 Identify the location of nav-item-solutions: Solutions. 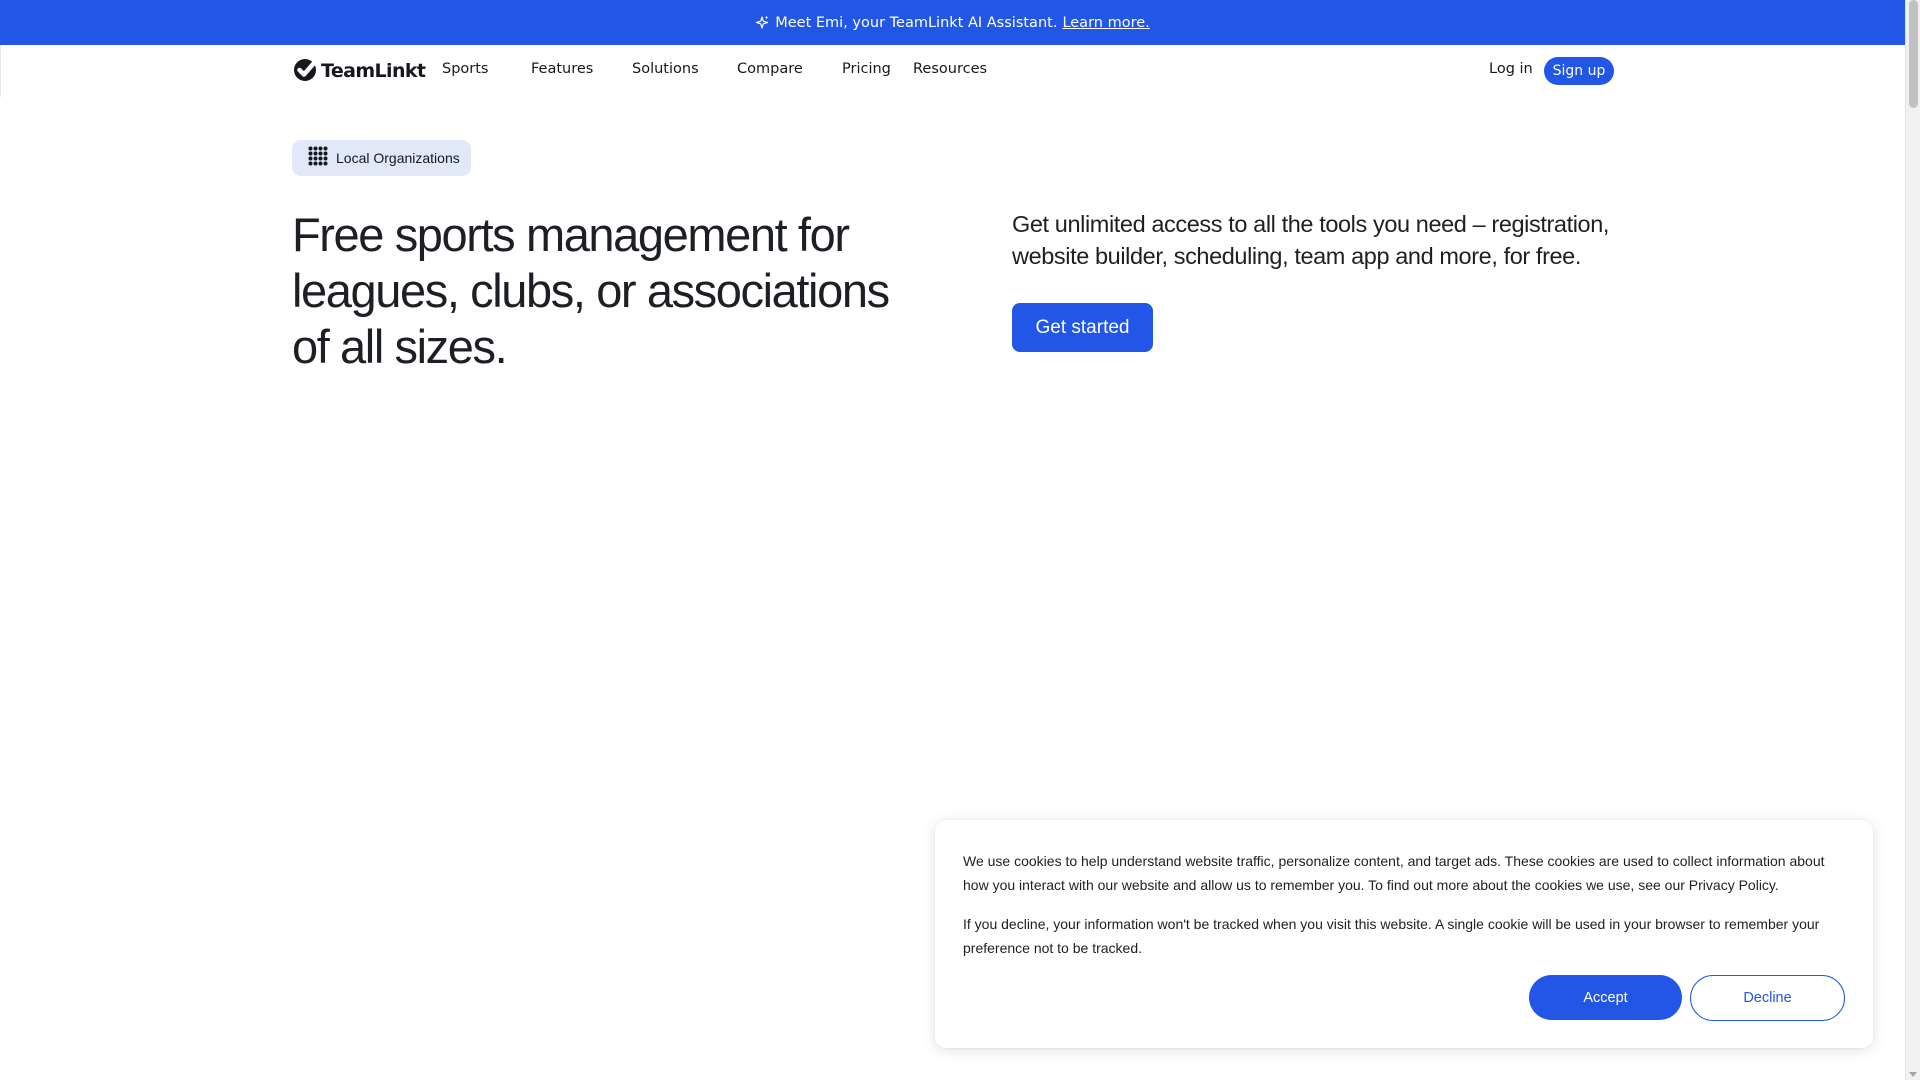
(665, 69).